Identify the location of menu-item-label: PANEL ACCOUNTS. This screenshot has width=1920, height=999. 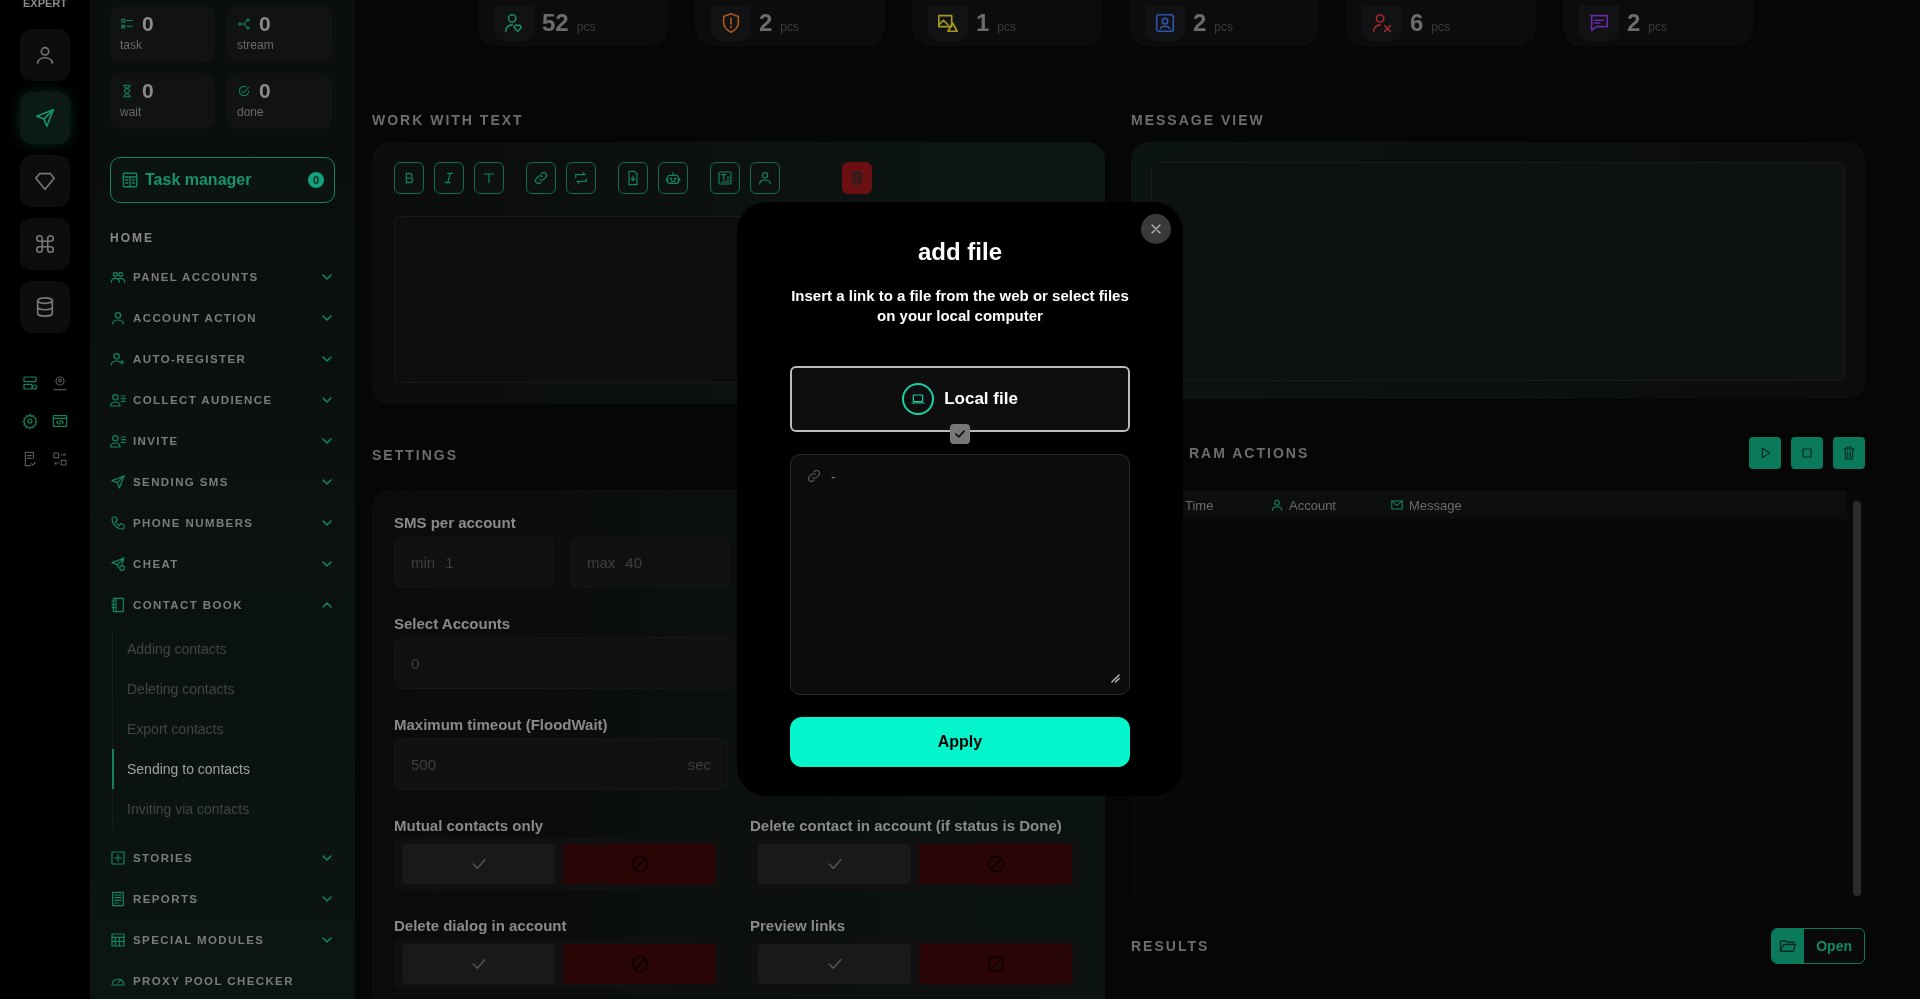
(196, 276).